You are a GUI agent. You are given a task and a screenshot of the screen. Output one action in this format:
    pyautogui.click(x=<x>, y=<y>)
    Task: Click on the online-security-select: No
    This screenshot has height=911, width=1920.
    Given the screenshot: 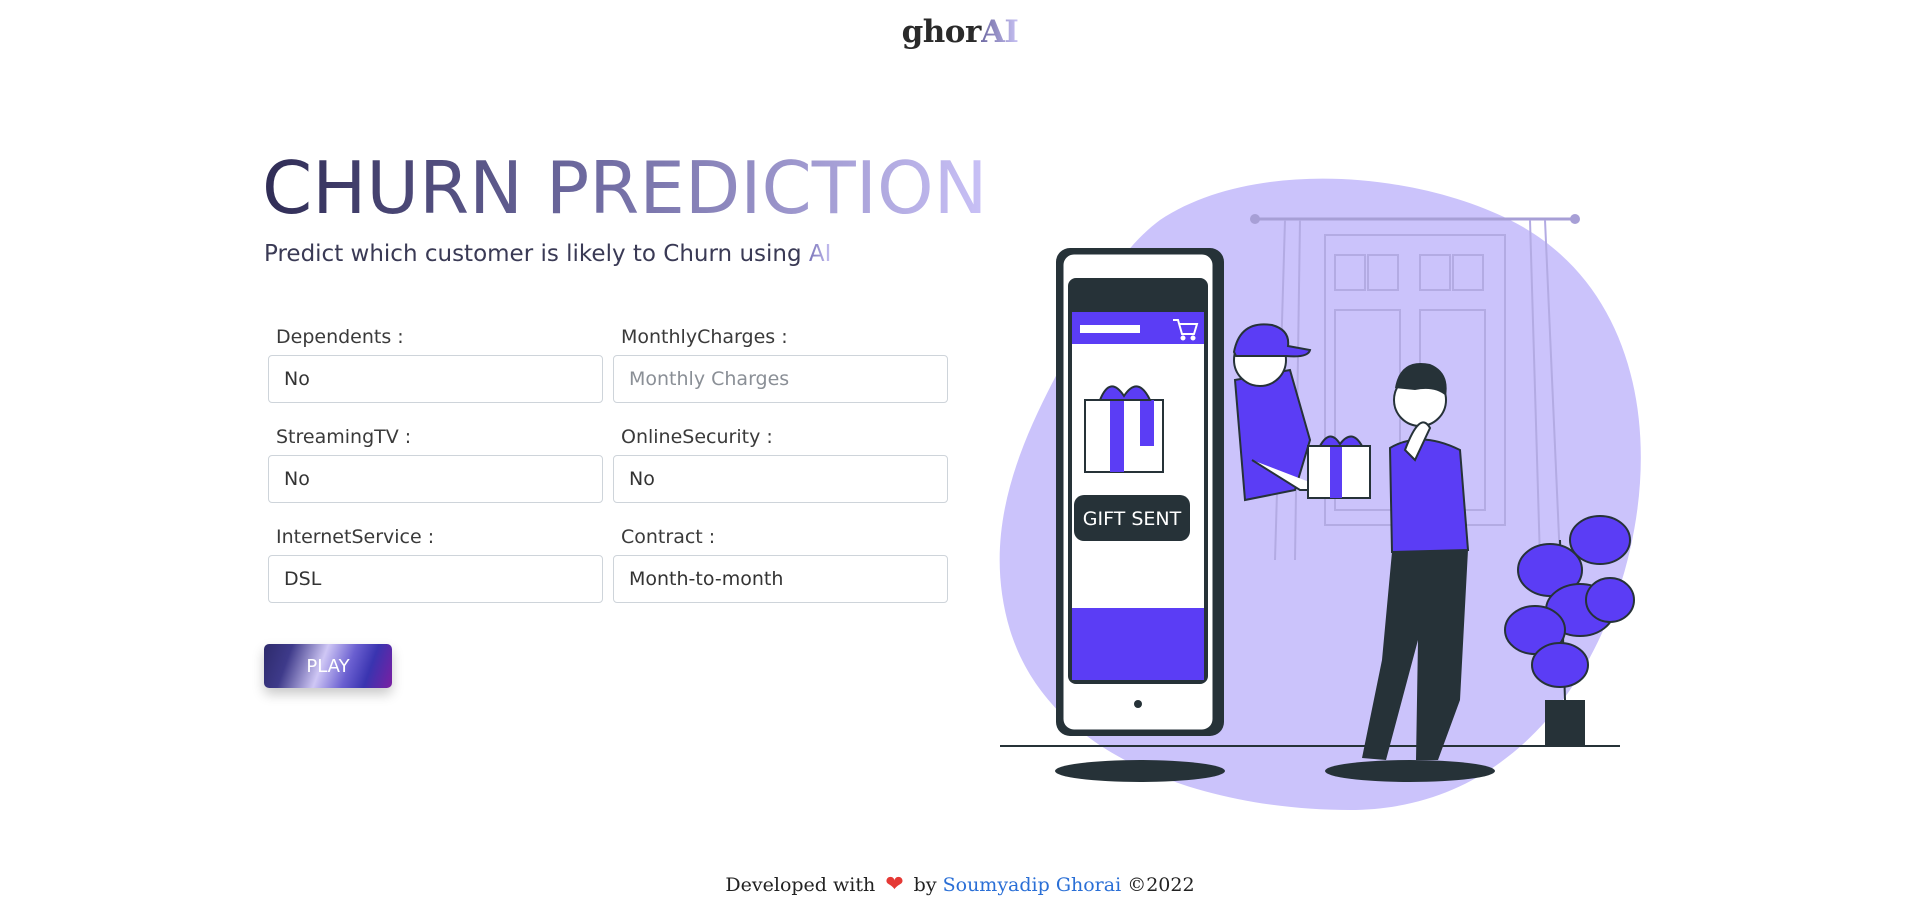 What is the action you would take?
    pyautogui.click(x=780, y=479)
    